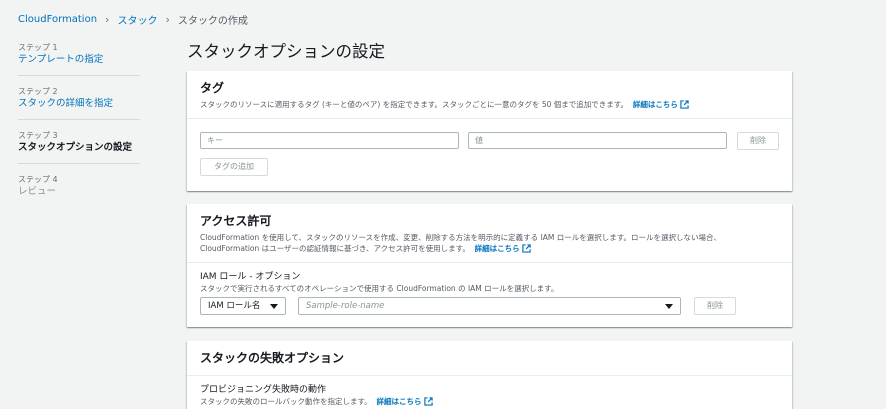 The height and width of the screenshot is (409, 886). Describe the element at coordinates (234, 167) in the screenshot. I see `add-tag-button: タグの追加` at that location.